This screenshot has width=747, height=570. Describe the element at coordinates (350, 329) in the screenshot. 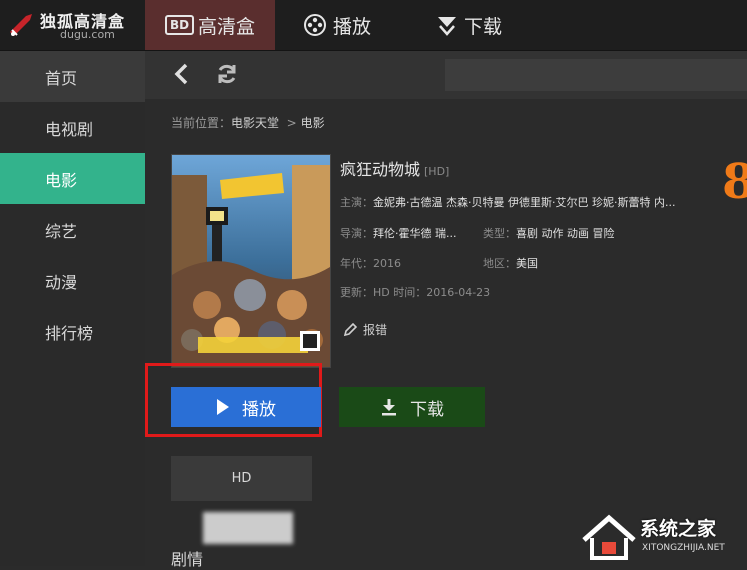

I see `pencil-icon` at that location.